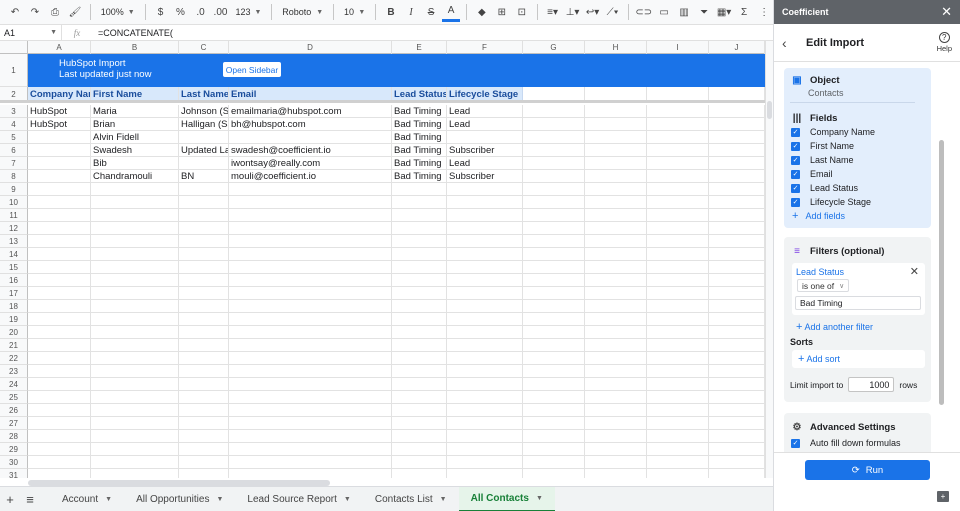 This screenshot has height=511, width=960. Describe the element at coordinates (135, 176) in the screenshot. I see `cell: Chandramouli` at that location.